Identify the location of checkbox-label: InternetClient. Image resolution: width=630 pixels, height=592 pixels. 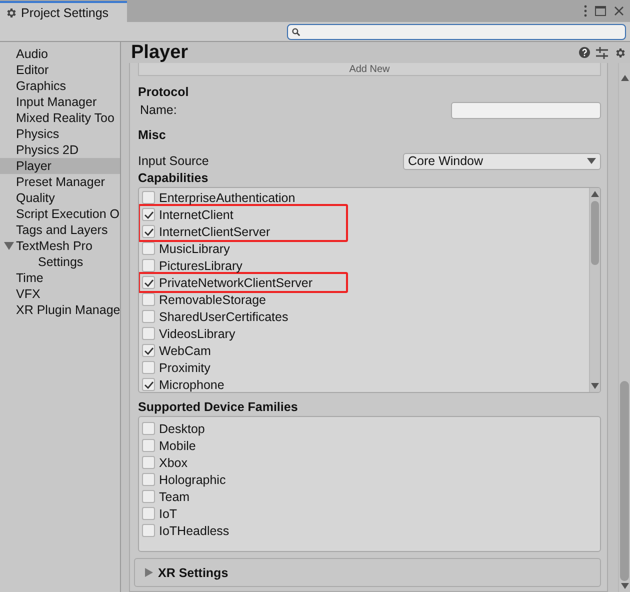
(196, 215).